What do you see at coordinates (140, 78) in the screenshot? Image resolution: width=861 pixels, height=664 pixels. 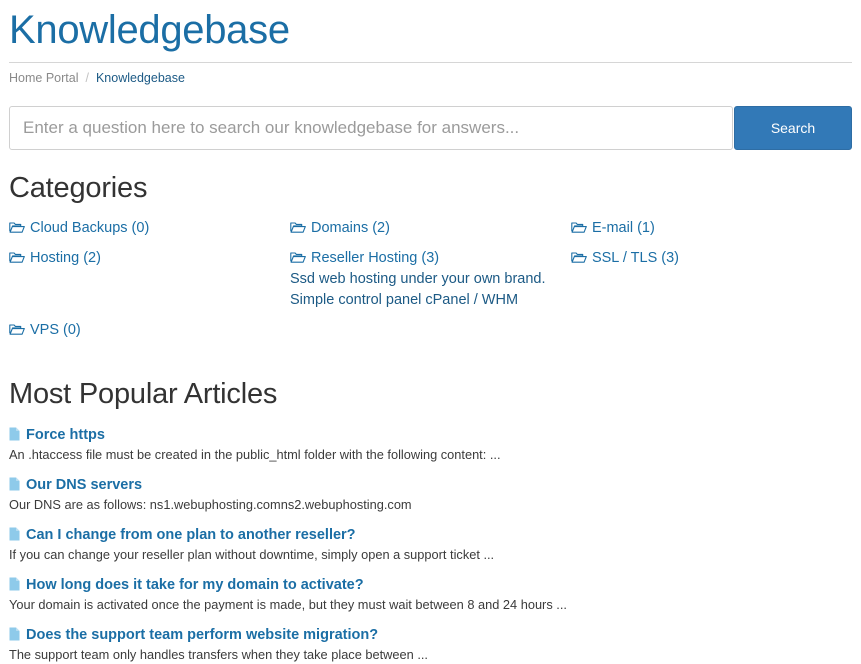 I see `breadcrumb-current: Knowledgebase` at bounding box center [140, 78].